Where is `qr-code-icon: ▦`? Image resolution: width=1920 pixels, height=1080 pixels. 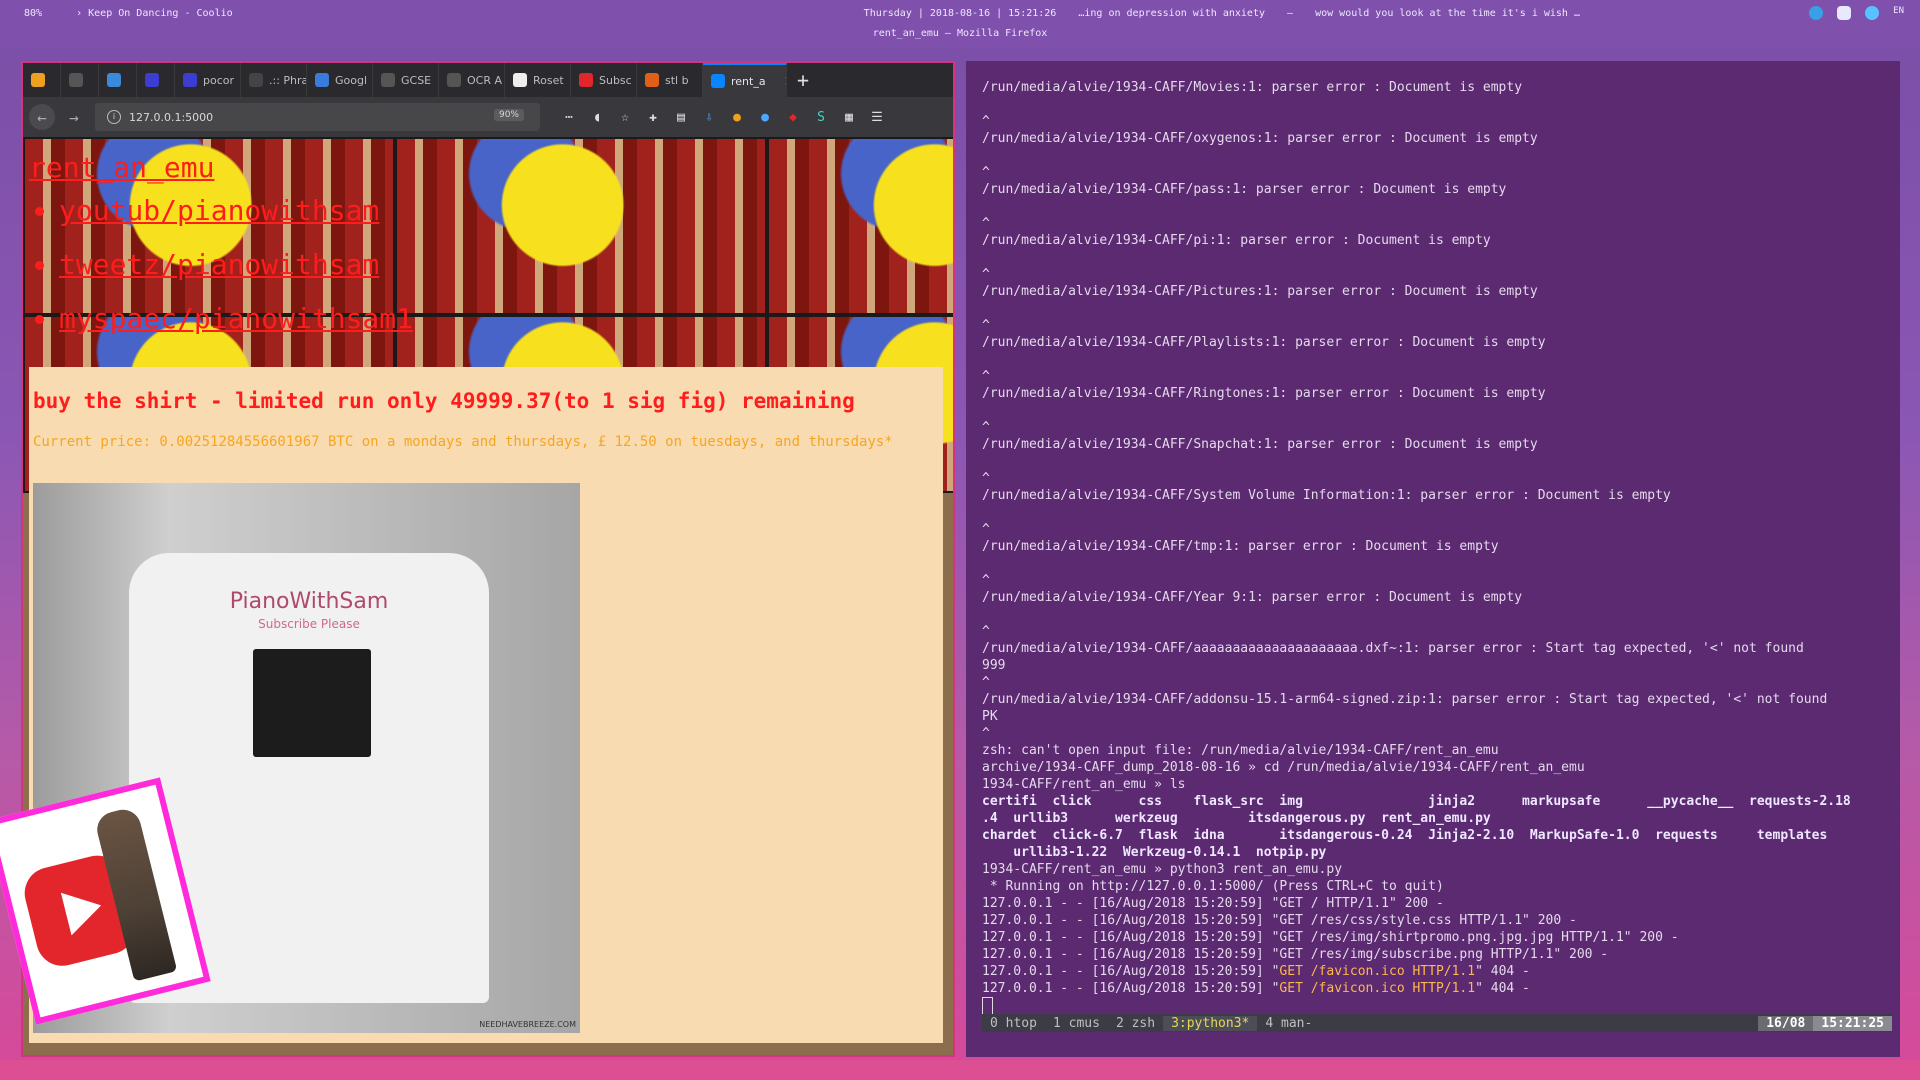 qr-code-icon: ▦ is located at coordinates (849, 117).